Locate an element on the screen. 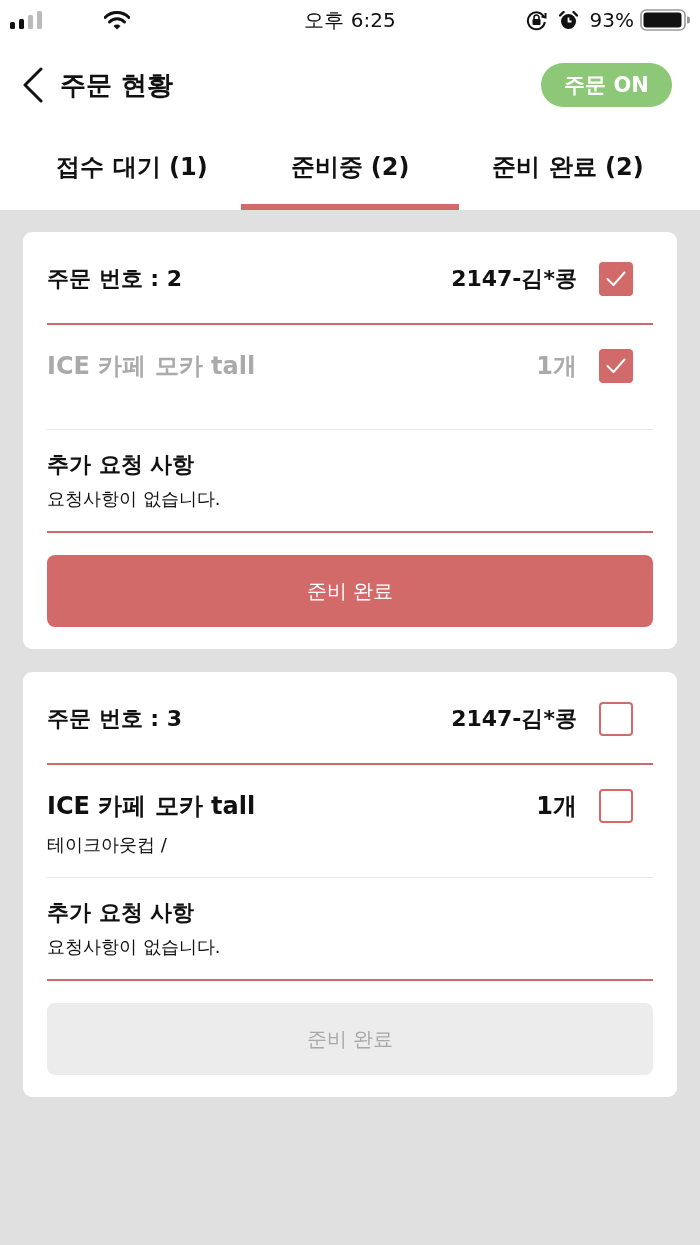  back-chevron-icon is located at coordinates (33, 85).